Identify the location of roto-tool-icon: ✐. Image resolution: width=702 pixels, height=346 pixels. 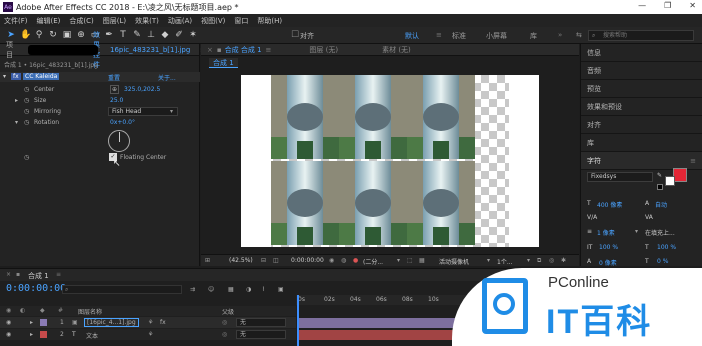
(179, 35).